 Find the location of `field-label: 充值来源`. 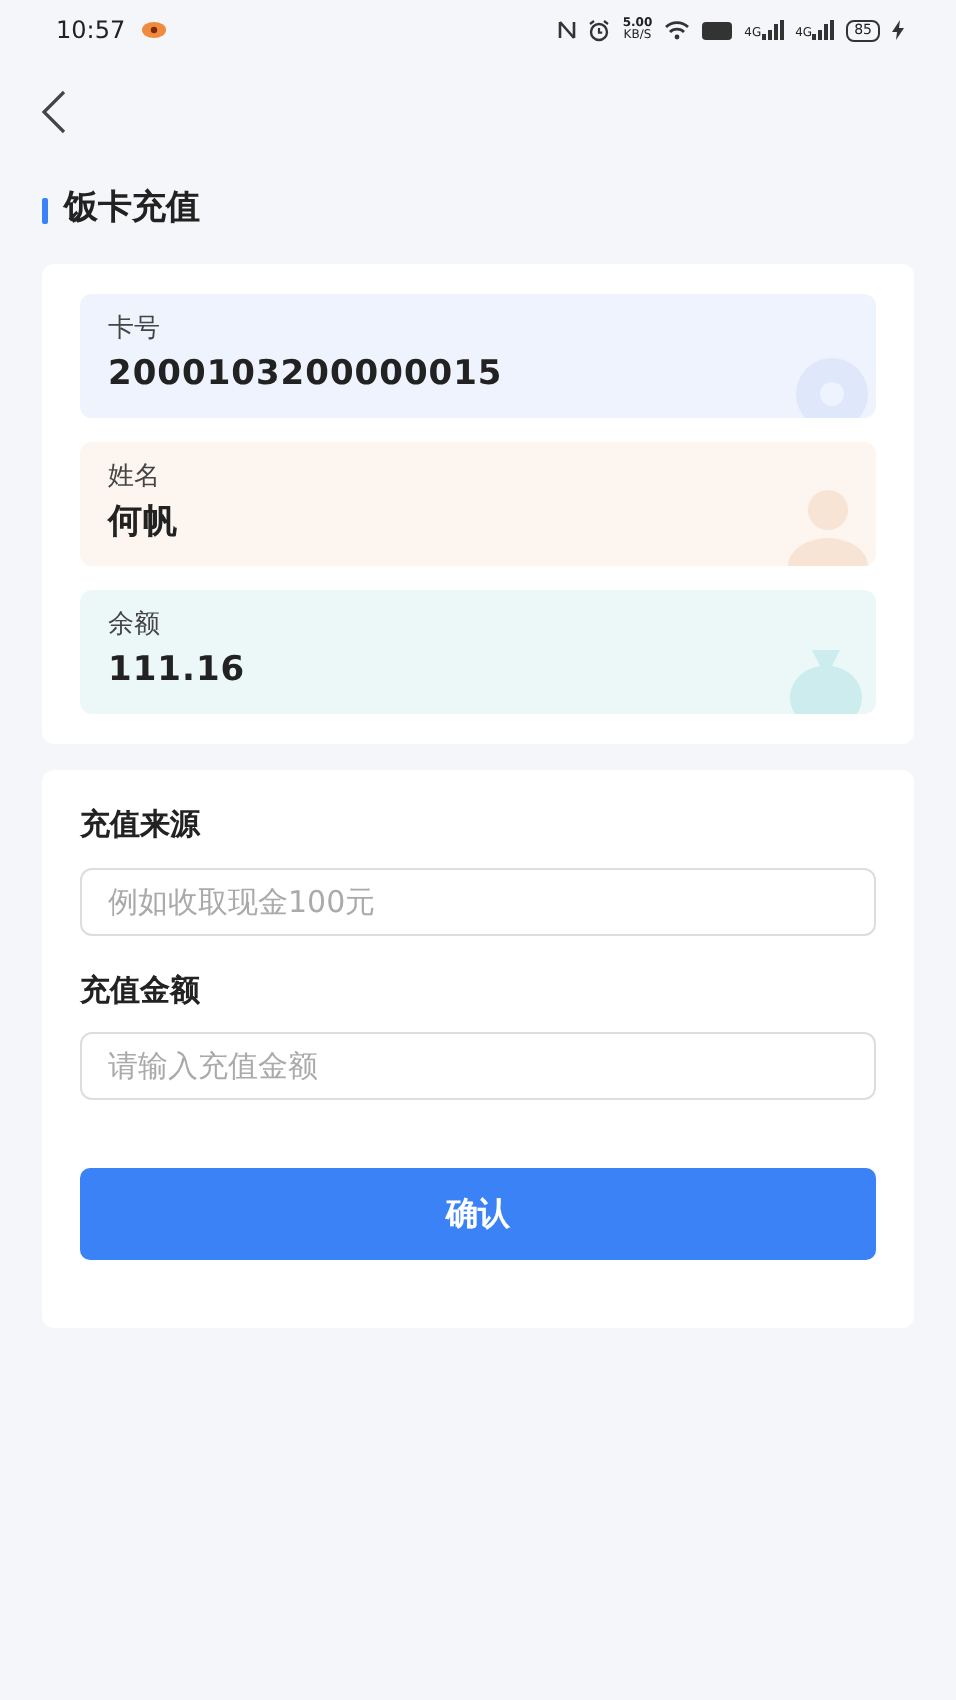

field-label: 充值来源 is located at coordinates (141, 825).